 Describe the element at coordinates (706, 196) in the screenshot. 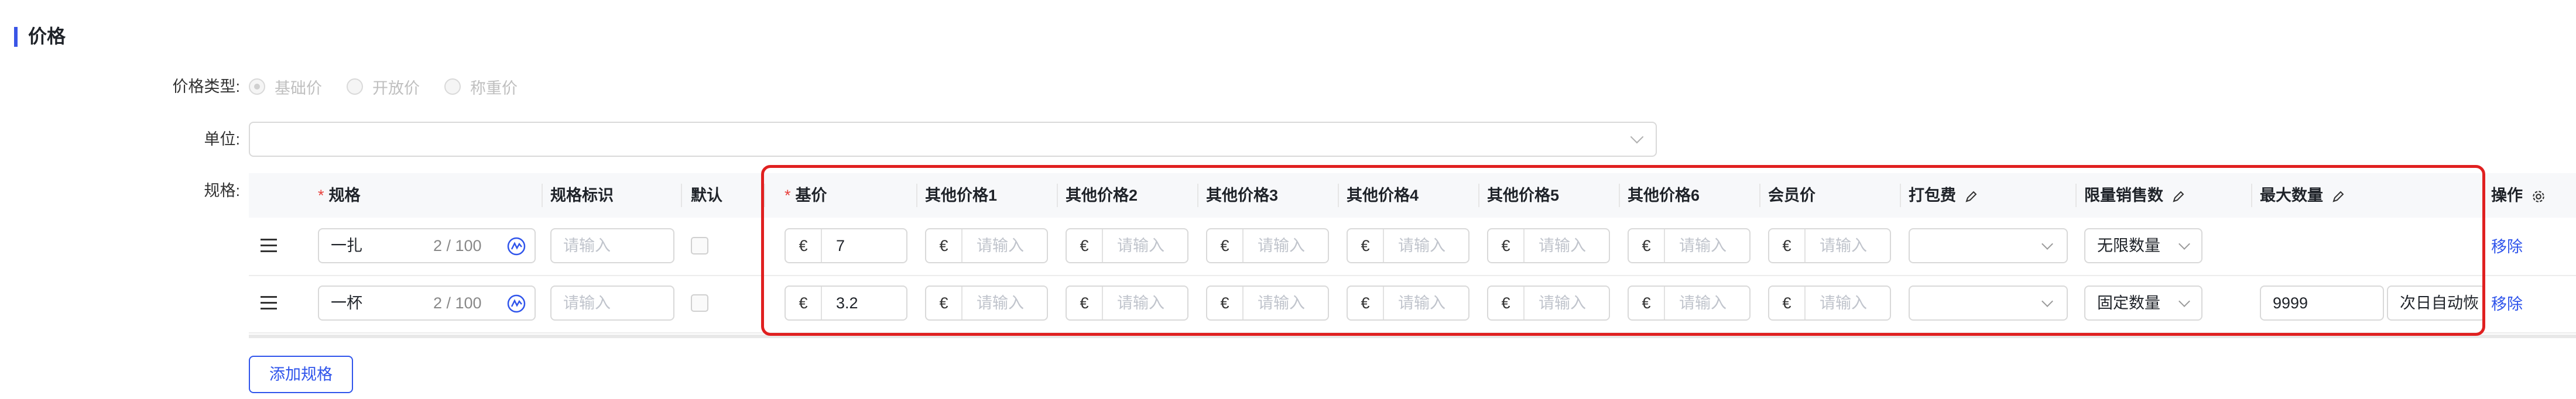

I see `header-default: 默认` at that location.